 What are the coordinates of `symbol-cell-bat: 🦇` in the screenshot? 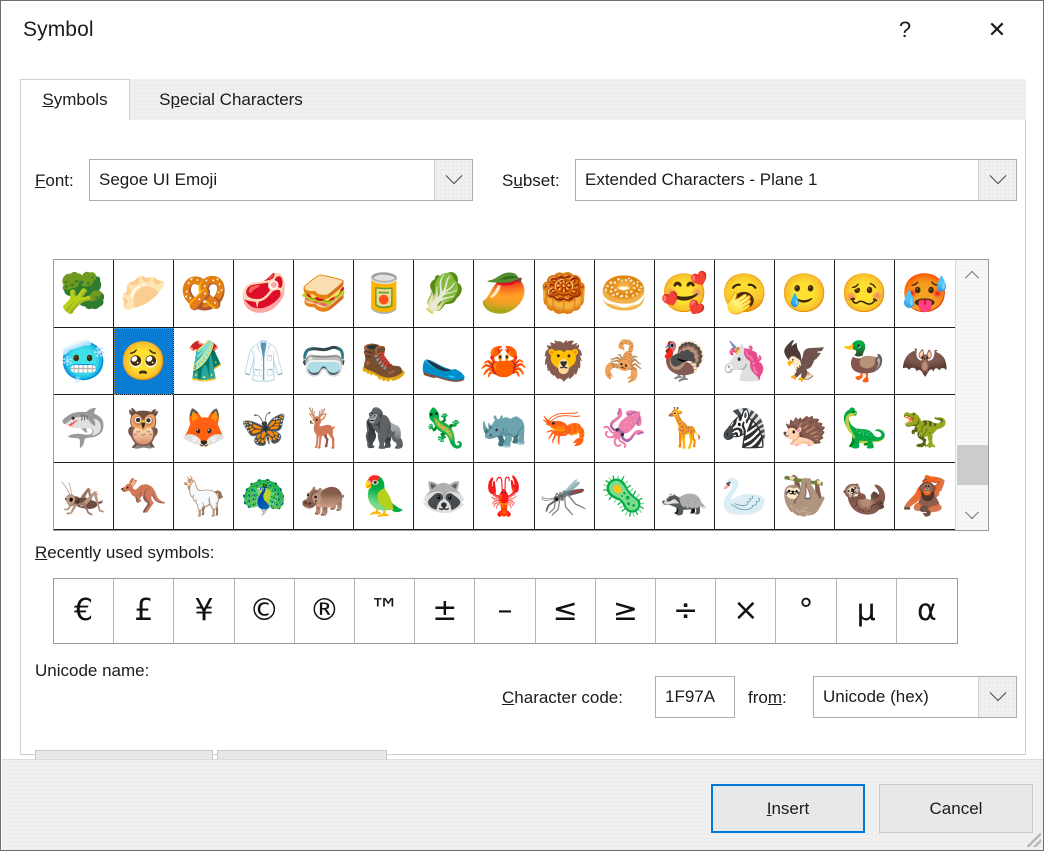 It's located at (924, 361).